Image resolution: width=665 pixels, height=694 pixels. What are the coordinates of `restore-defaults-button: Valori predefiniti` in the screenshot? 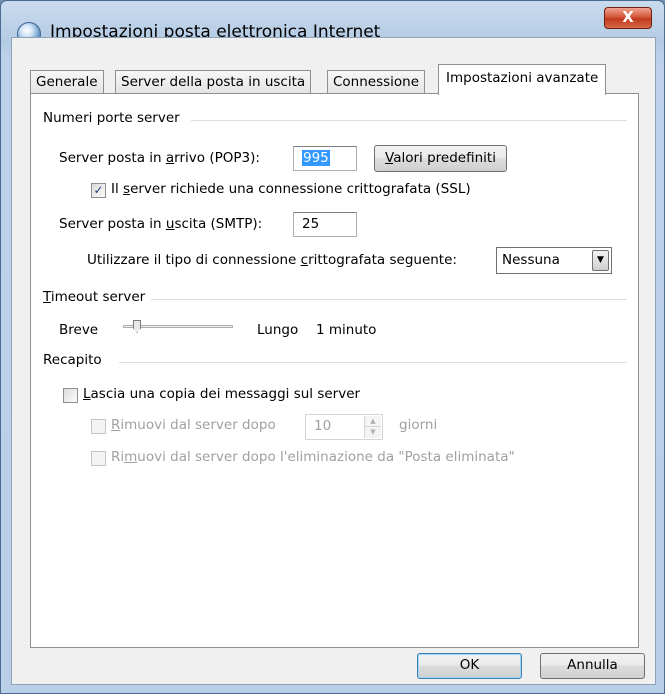 It's located at (440, 158).